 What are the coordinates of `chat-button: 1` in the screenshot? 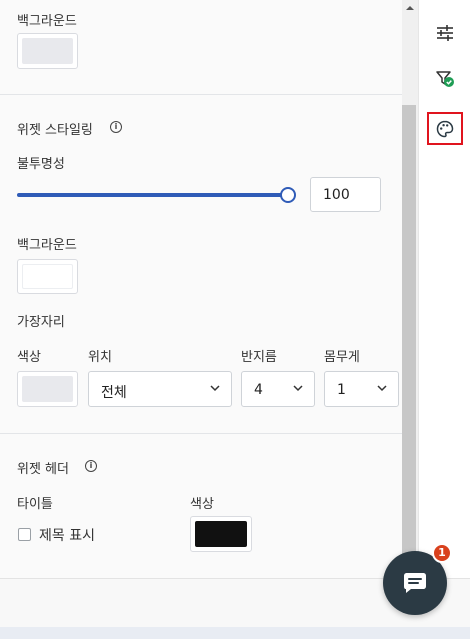 It's located at (417, 579).